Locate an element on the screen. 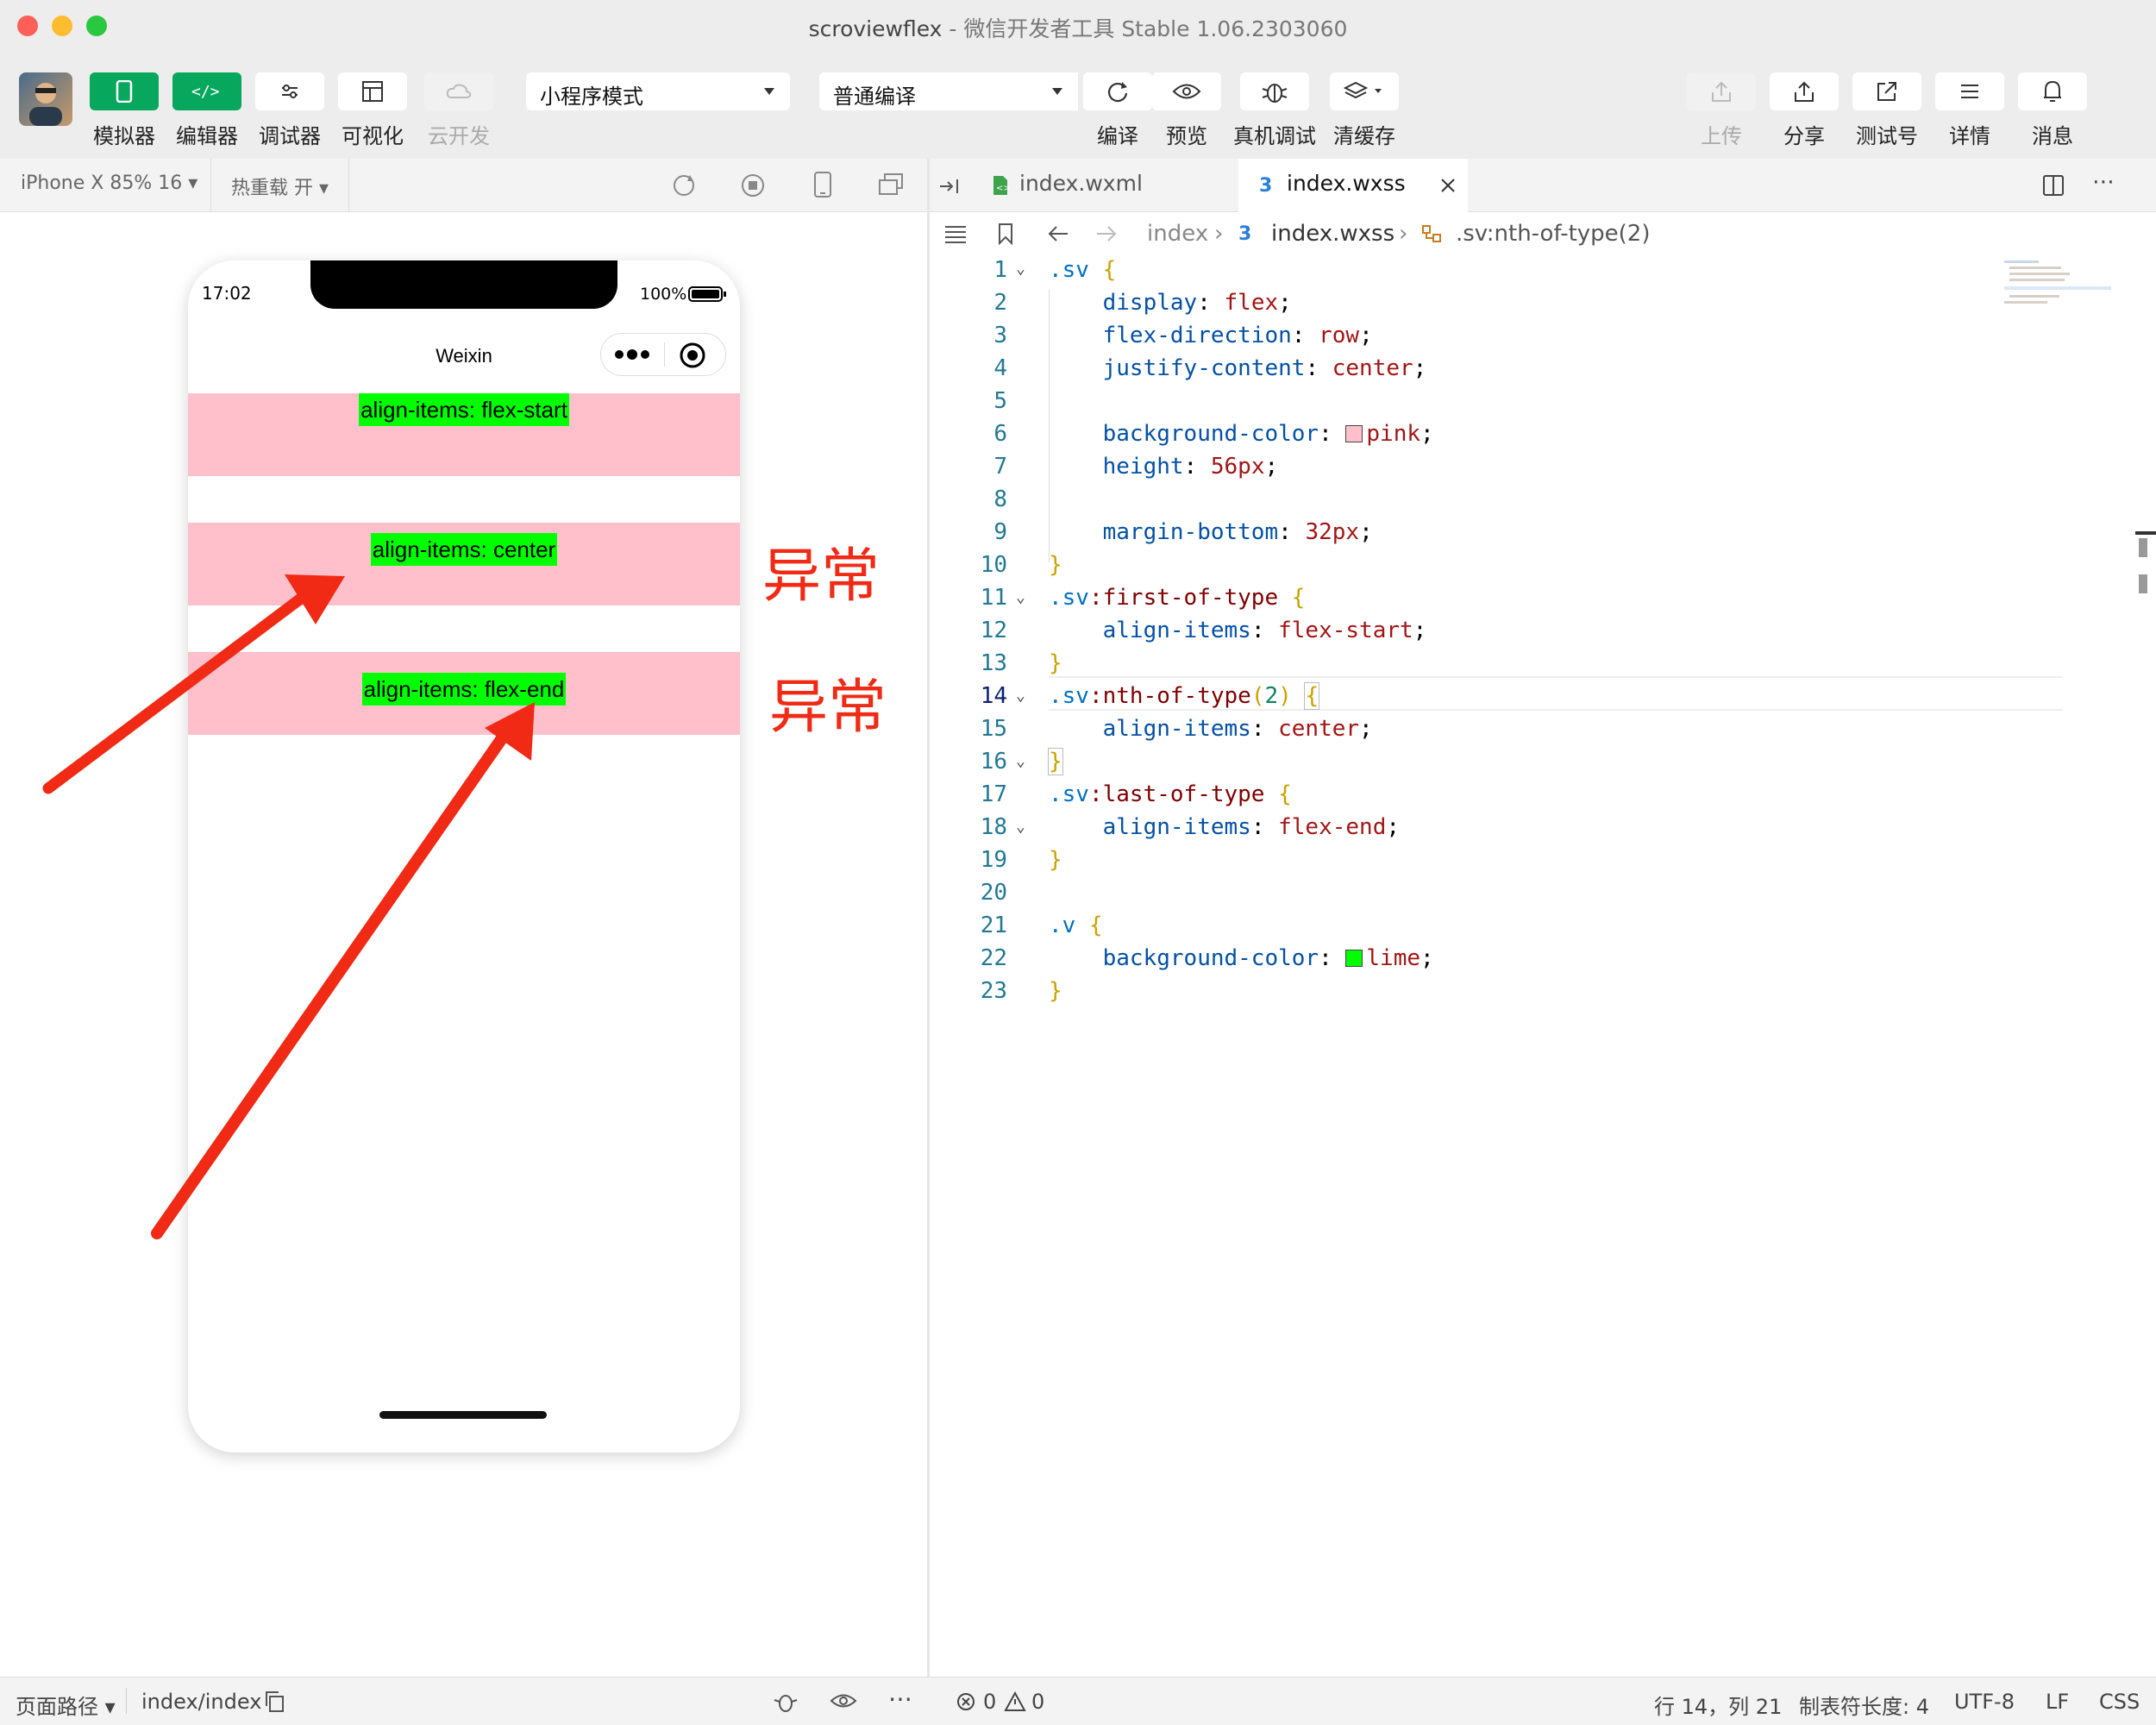 The image size is (2156, 1725). code-line: align-items: center; is located at coordinates (1237, 729).